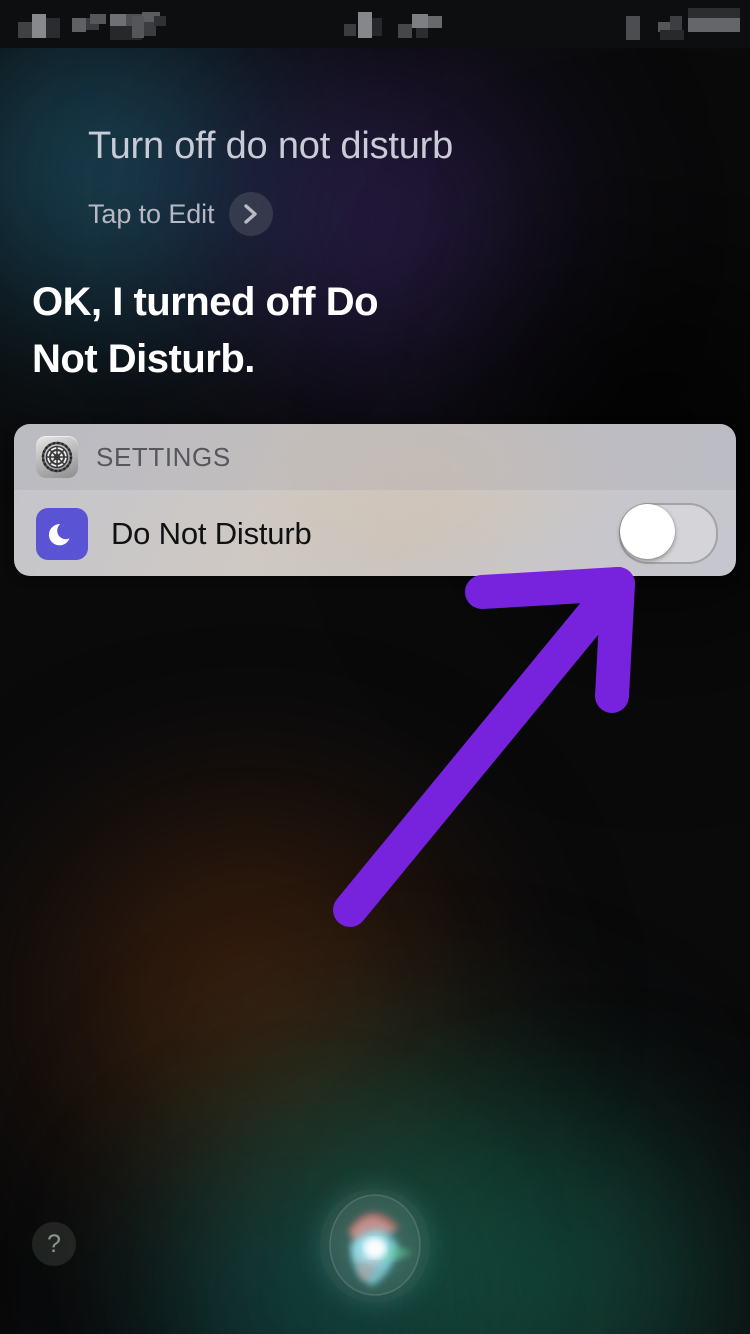 This screenshot has width=750, height=1334. Describe the element at coordinates (290, 1242) in the screenshot. I see `background-glow-cyan` at that location.